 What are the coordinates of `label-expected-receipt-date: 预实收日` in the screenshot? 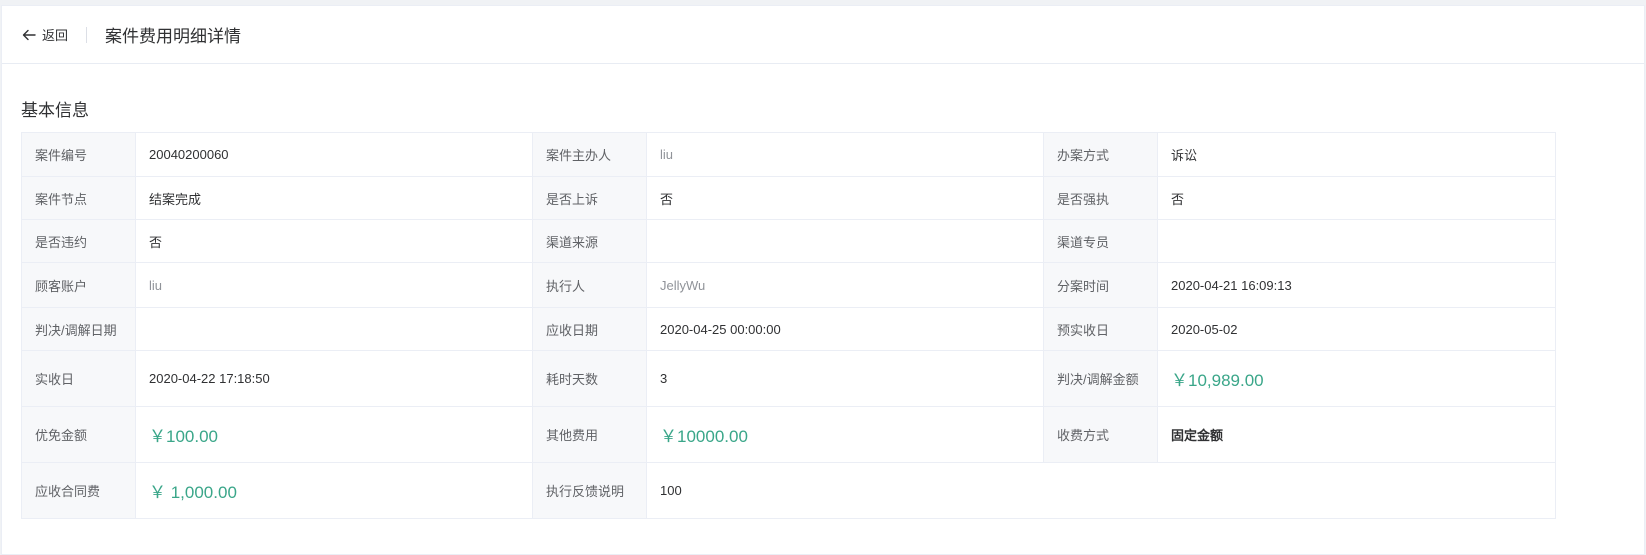 It's located at (1100, 329).